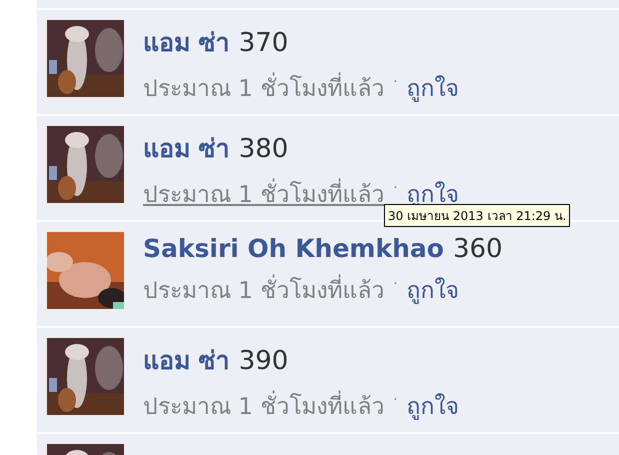 This screenshot has height=455, width=619. I want to click on comment-text: 380, so click(263, 149).